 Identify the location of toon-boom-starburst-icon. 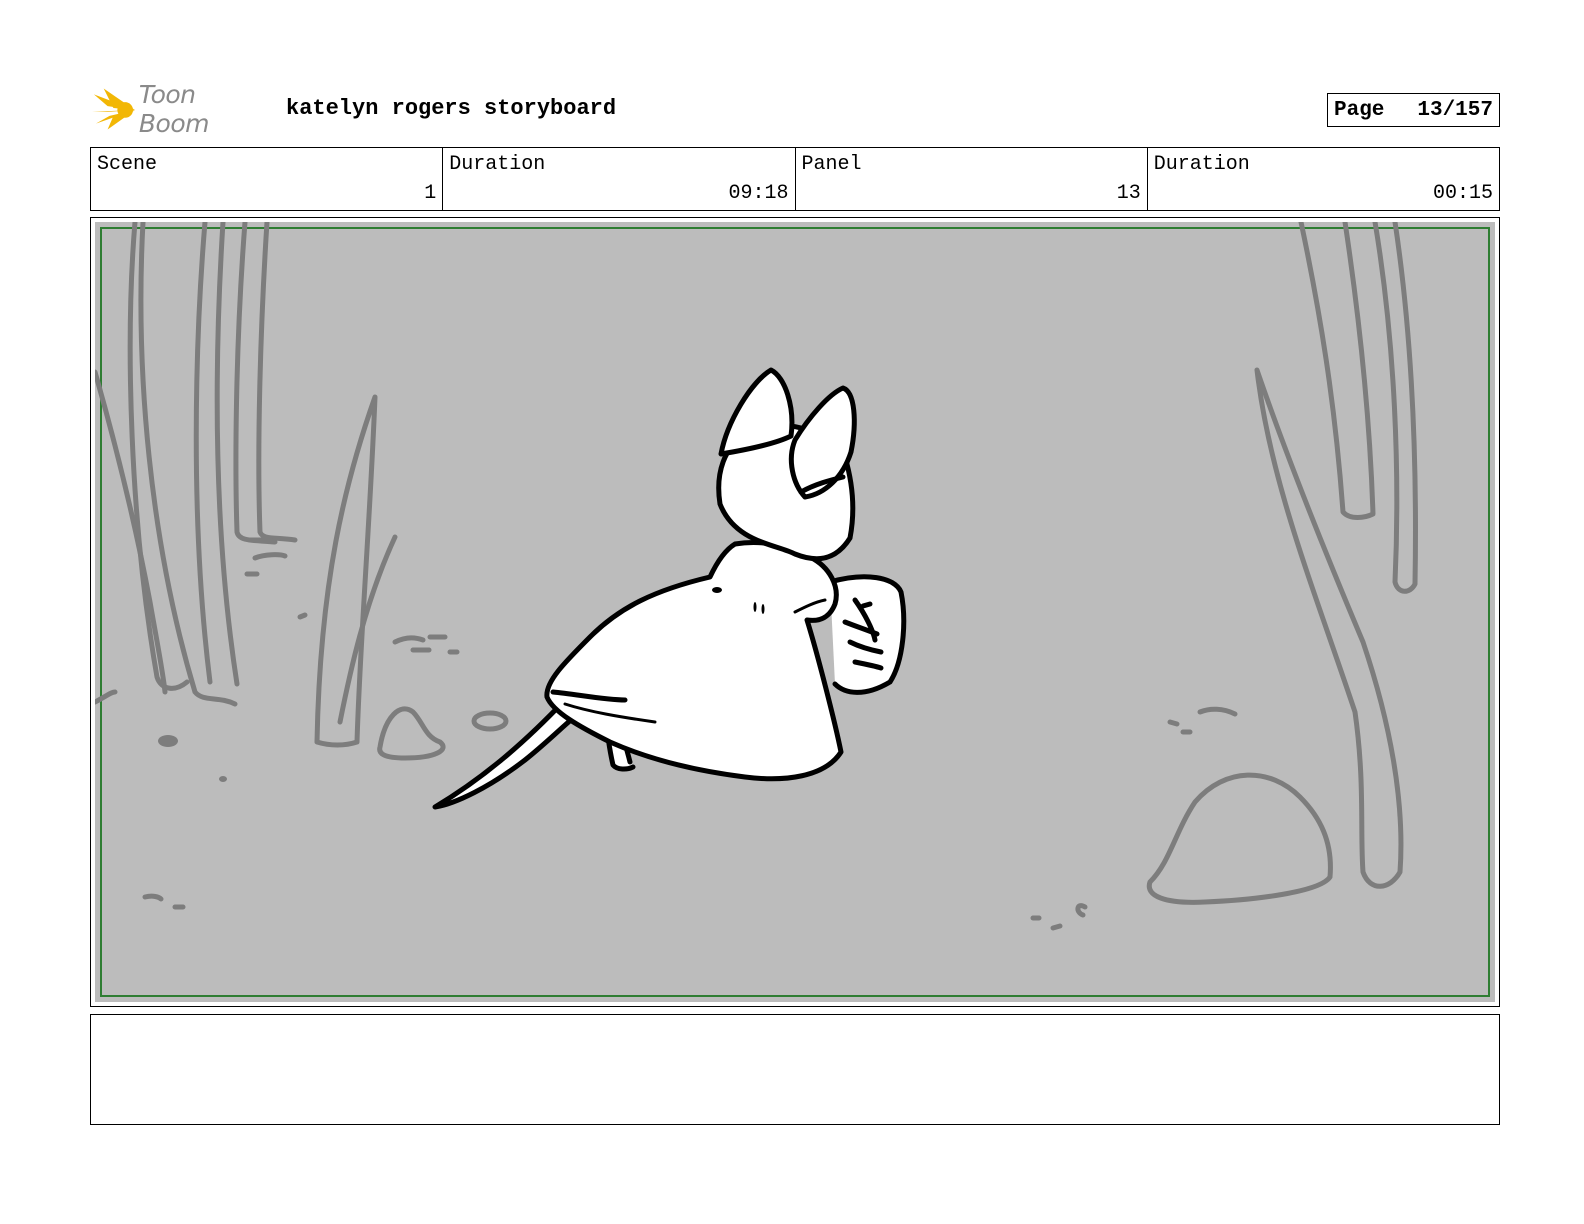
(113, 109).